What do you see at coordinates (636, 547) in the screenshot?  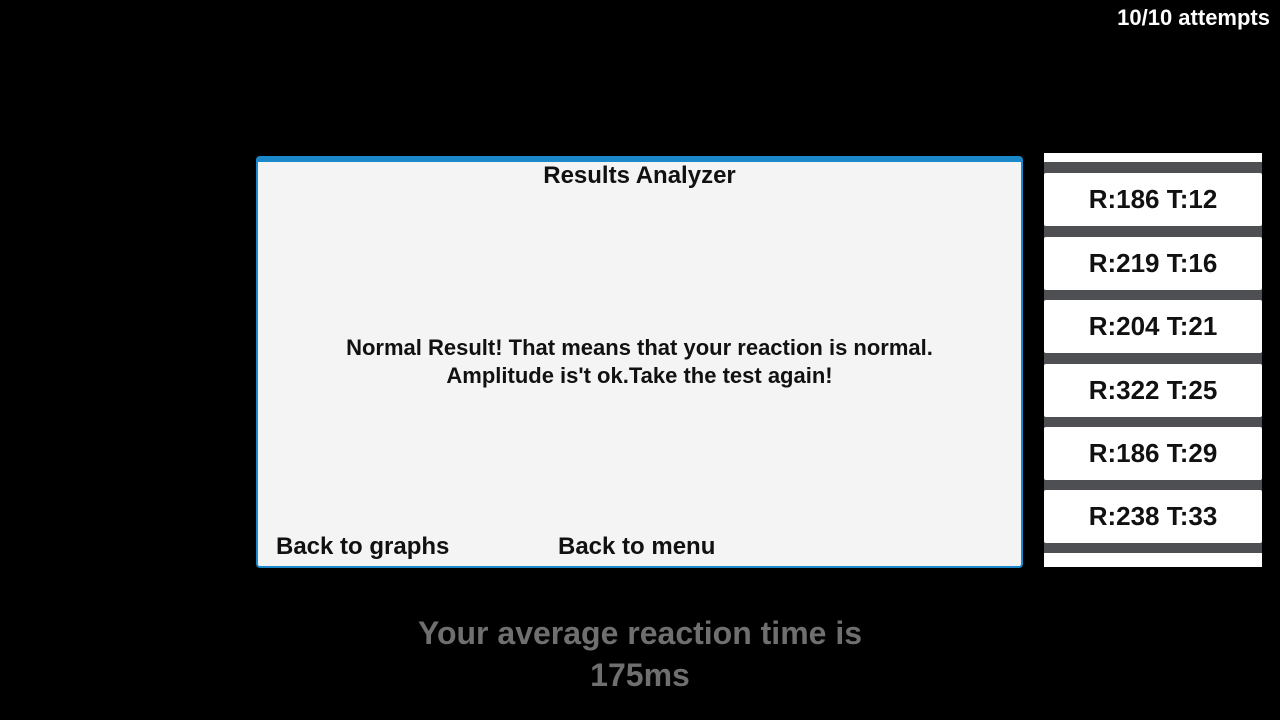 I see `back-to-menu-button: Back to menu` at bounding box center [636, 547].